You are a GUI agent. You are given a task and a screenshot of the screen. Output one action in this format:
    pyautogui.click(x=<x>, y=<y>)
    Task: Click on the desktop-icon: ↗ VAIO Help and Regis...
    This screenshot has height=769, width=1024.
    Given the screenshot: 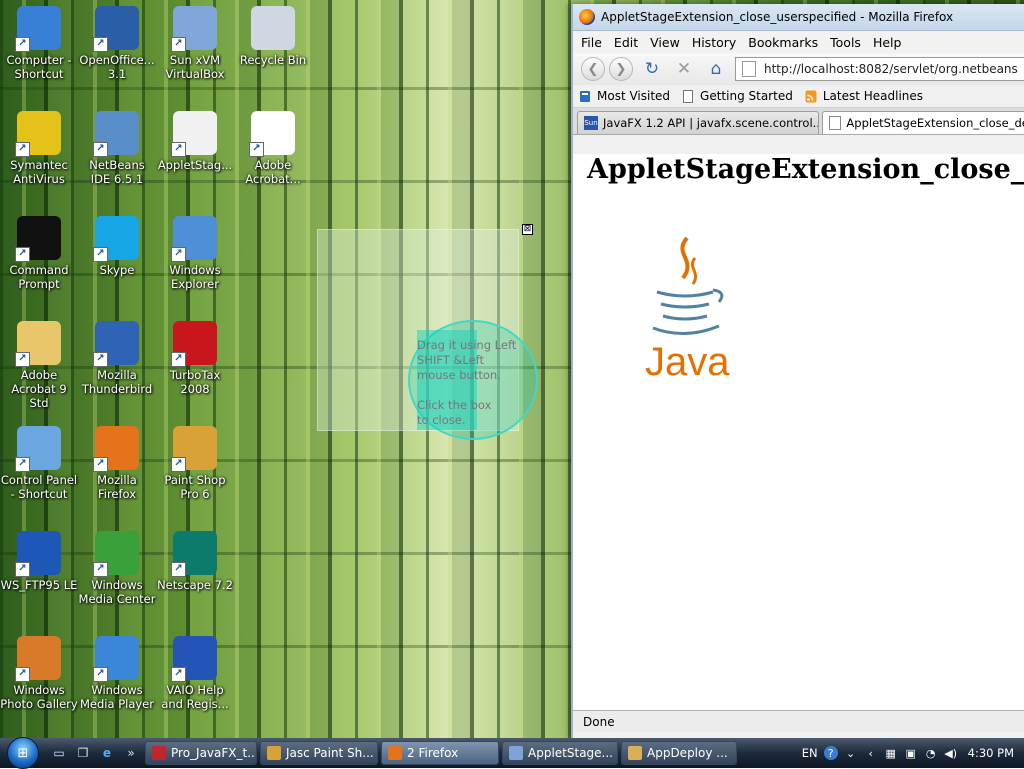 What is the action you would take?
    pyautogui.click(x=195, y=680)
    